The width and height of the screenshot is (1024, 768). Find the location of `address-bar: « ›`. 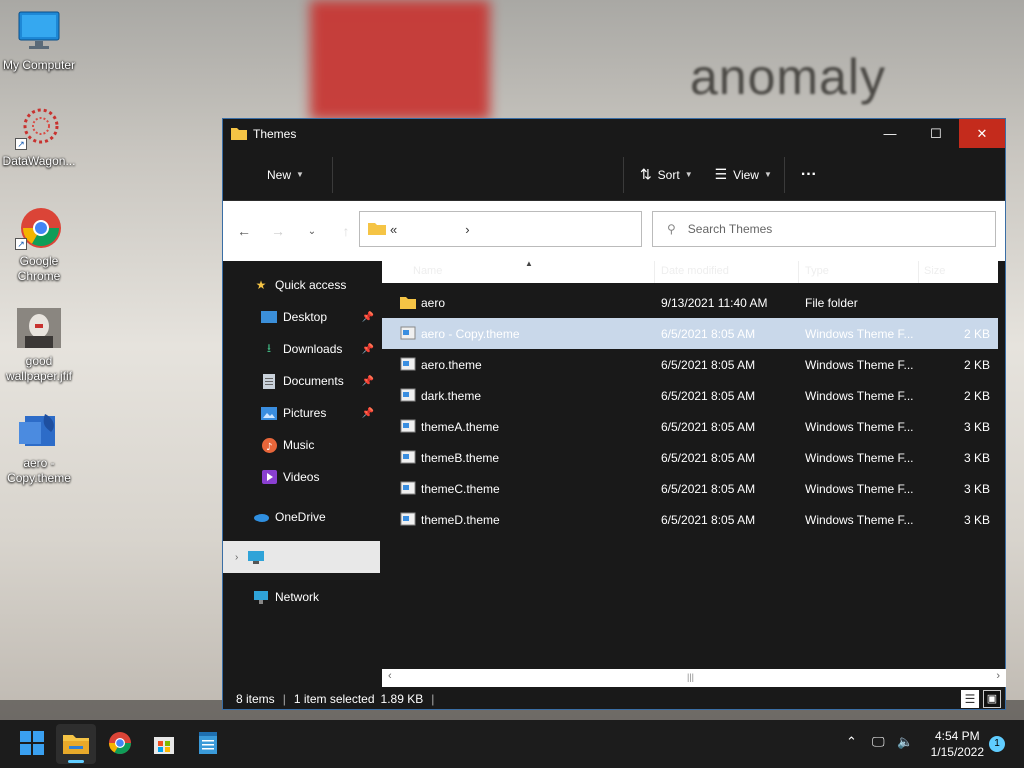

address-bar: « › is located at coordinates (500, 229).